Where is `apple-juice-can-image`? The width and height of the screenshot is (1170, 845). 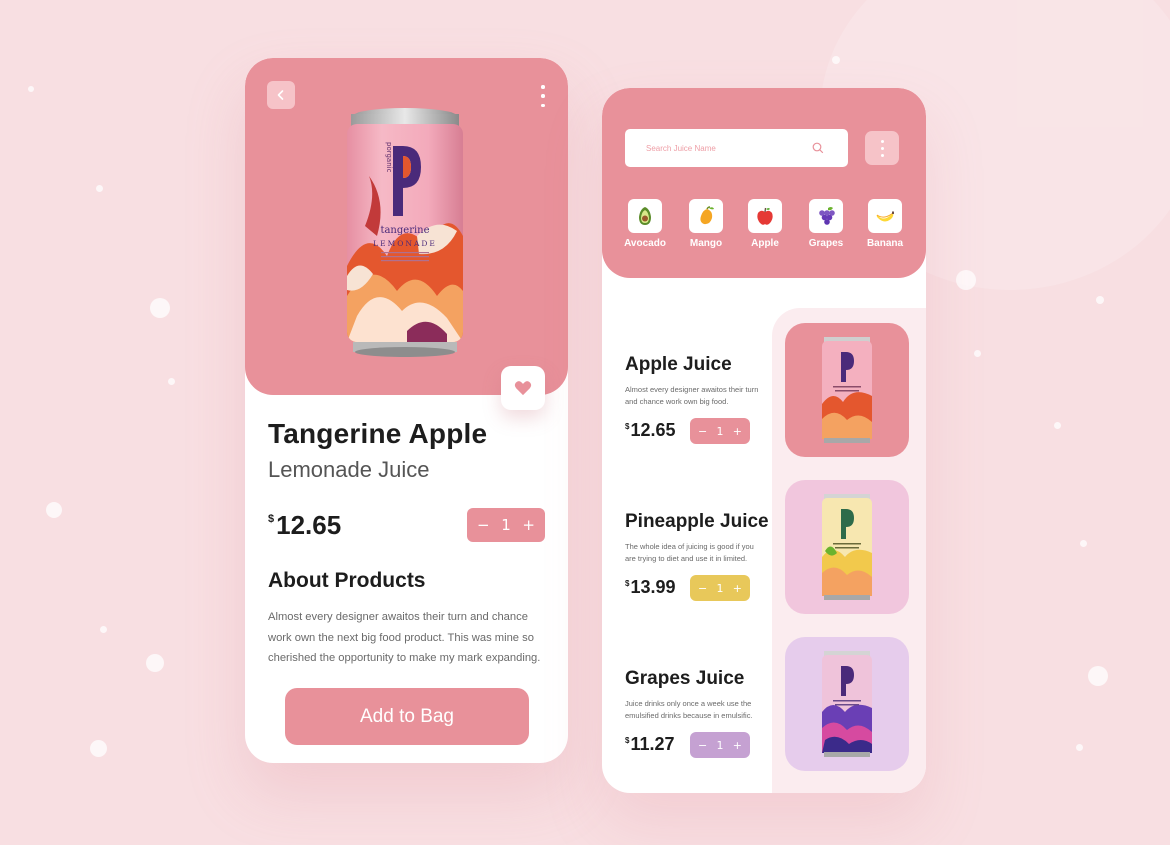 apple-juice-can-image is located at coordinates (847, 390).